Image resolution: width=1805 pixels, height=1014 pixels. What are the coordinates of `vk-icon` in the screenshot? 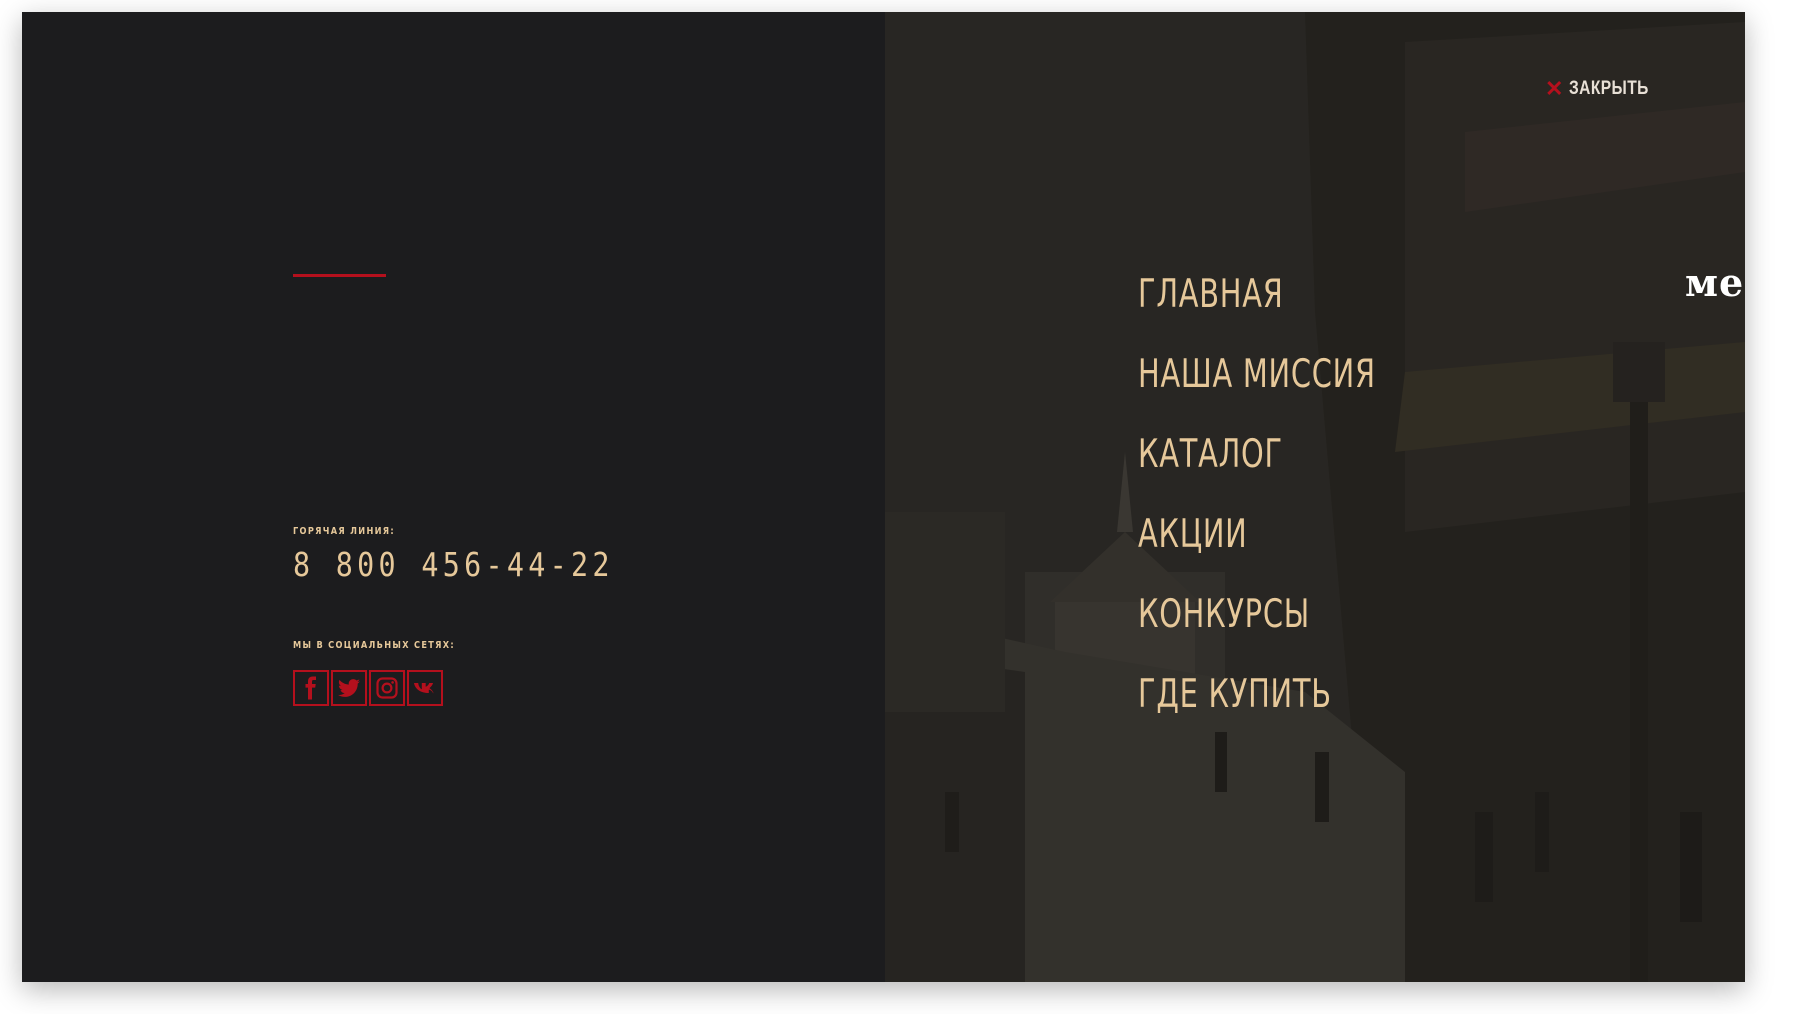 It's located at (425, 688).